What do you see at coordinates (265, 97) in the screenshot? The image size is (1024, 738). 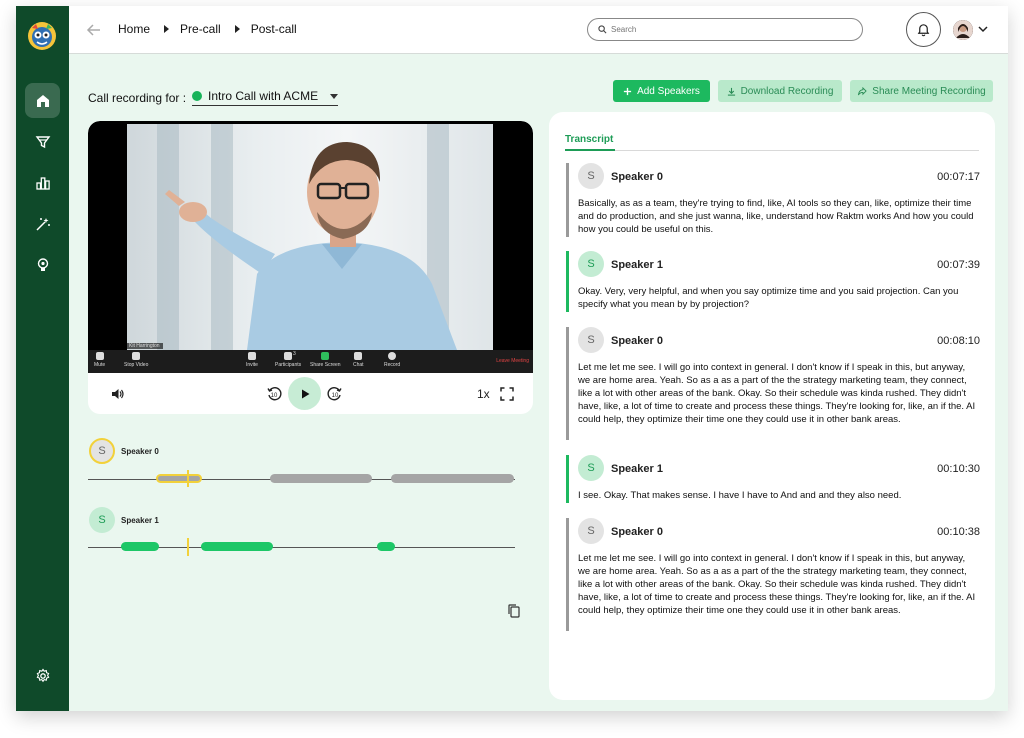 I see `recording-select: Intro Call with ACME` at bounding box center [265, 97].